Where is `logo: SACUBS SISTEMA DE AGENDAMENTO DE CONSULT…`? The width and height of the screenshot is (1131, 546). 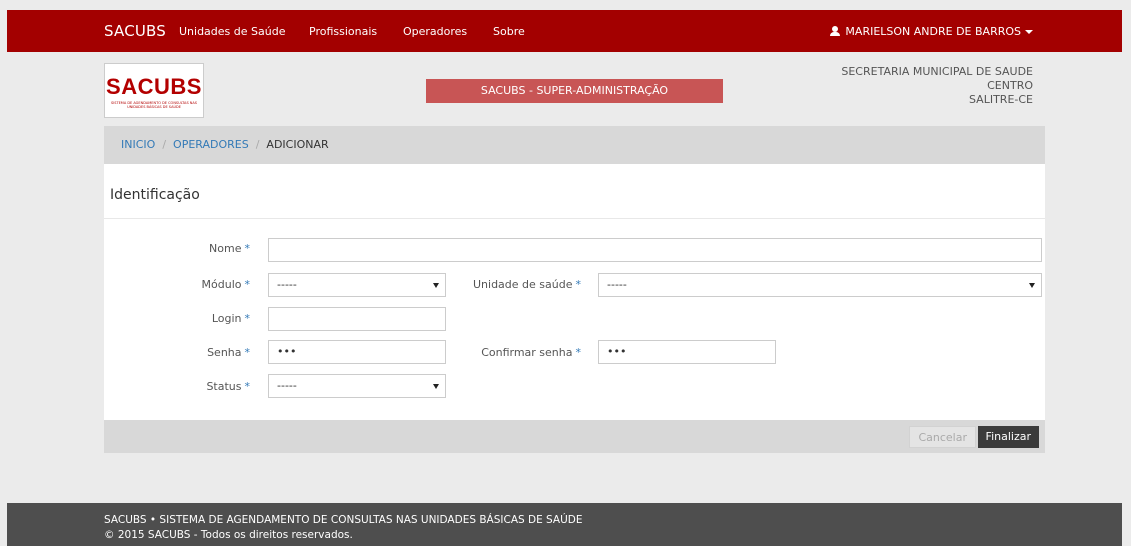 logo: SACUBS SISTEMA DE AGENDAMENTO DE CONSULT… is located at coordinates (154, 90).